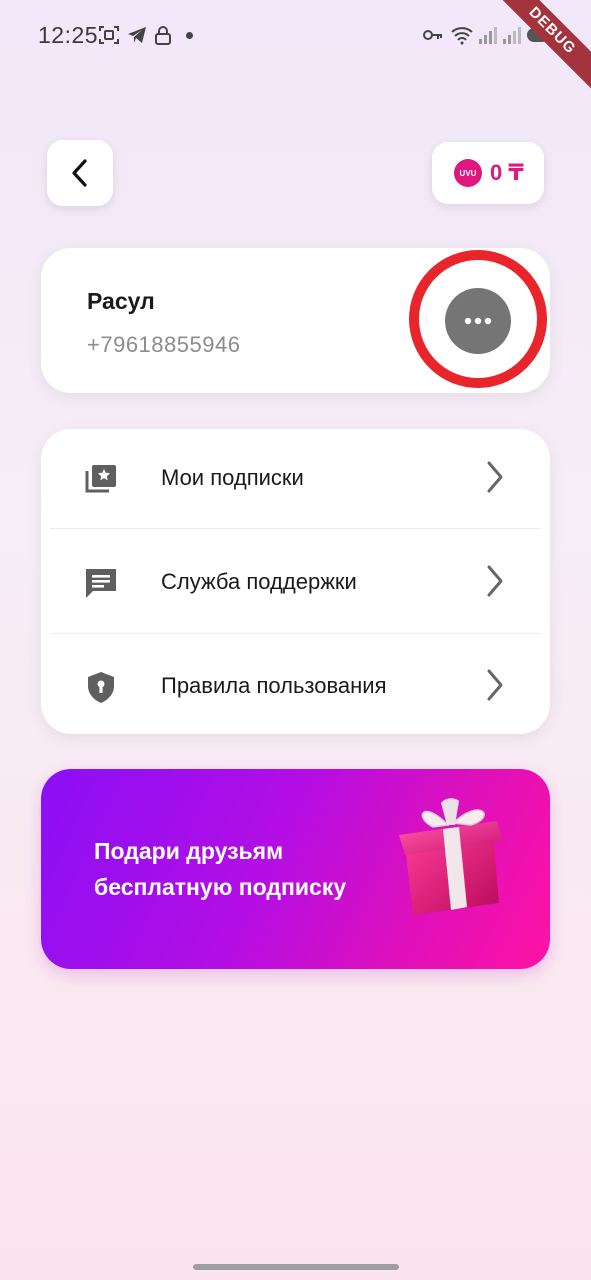  Describe the element at coordinates (462, 36) in the screenshot. I see `wifi-icon` at that location.